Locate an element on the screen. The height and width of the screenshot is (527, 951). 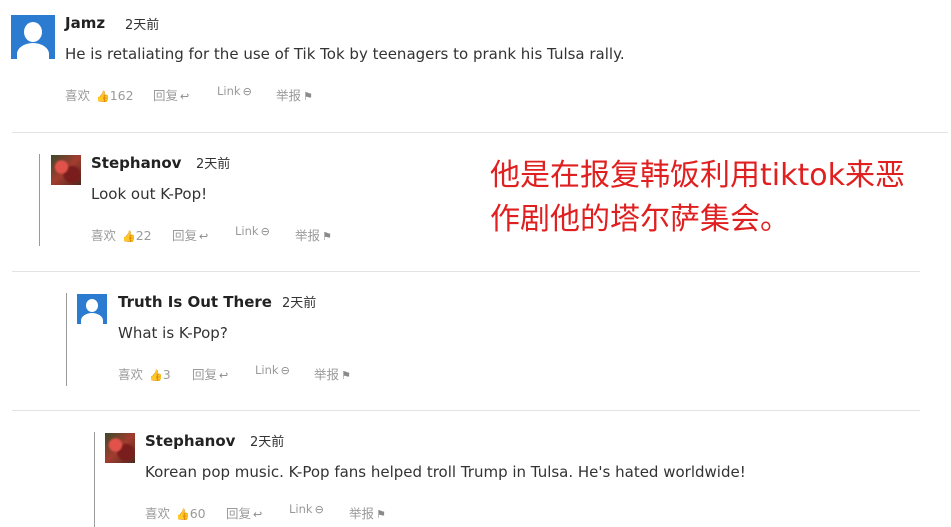
comment-author: Jamz is located at coordinates (85, 23).